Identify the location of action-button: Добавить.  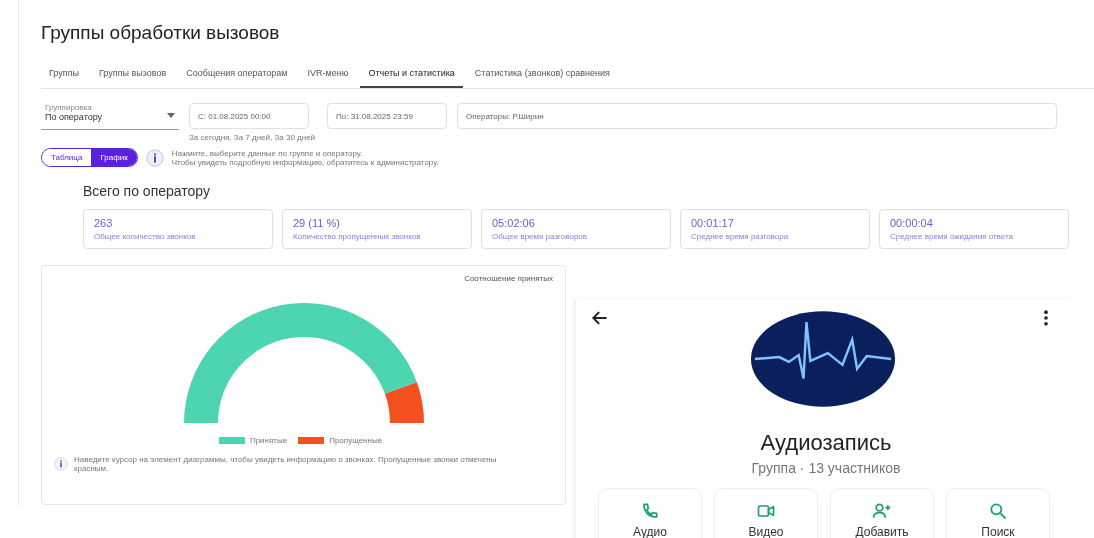
(882, 513).